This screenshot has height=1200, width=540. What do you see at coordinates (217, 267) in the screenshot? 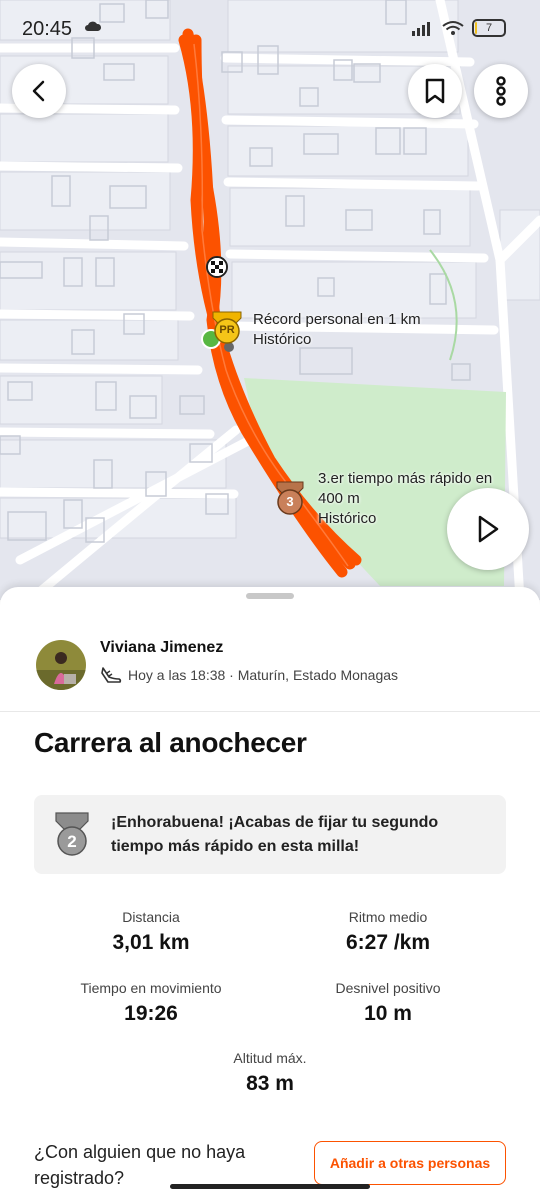
I see `finish-flag-icon` at bounding box center [217, 267].